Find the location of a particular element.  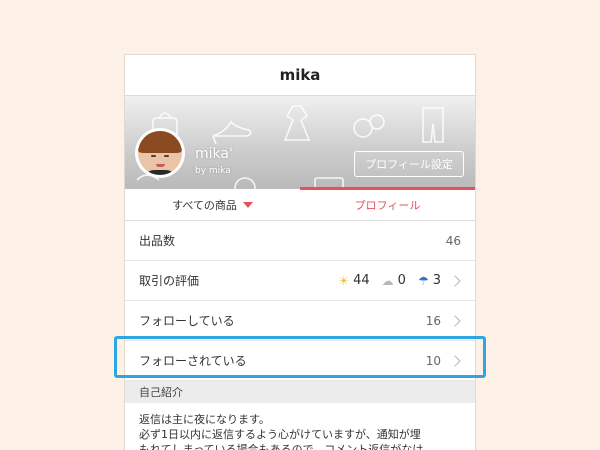

caret-down-icon is located at coordinates (247, 204).